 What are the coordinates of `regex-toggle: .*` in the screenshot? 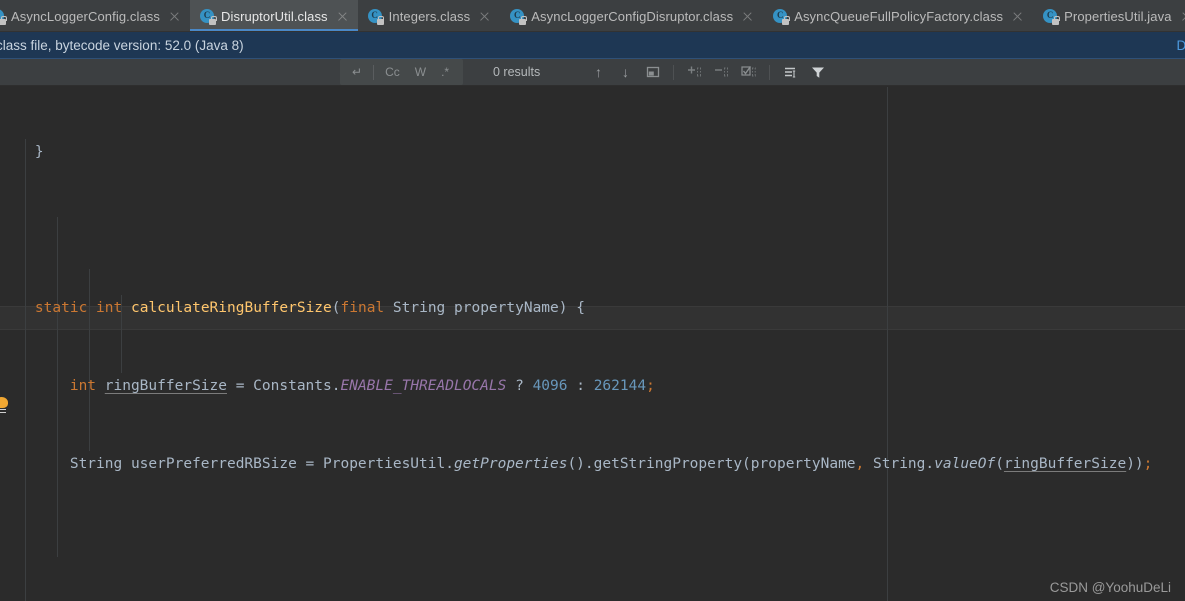 It's located at (445, 72).